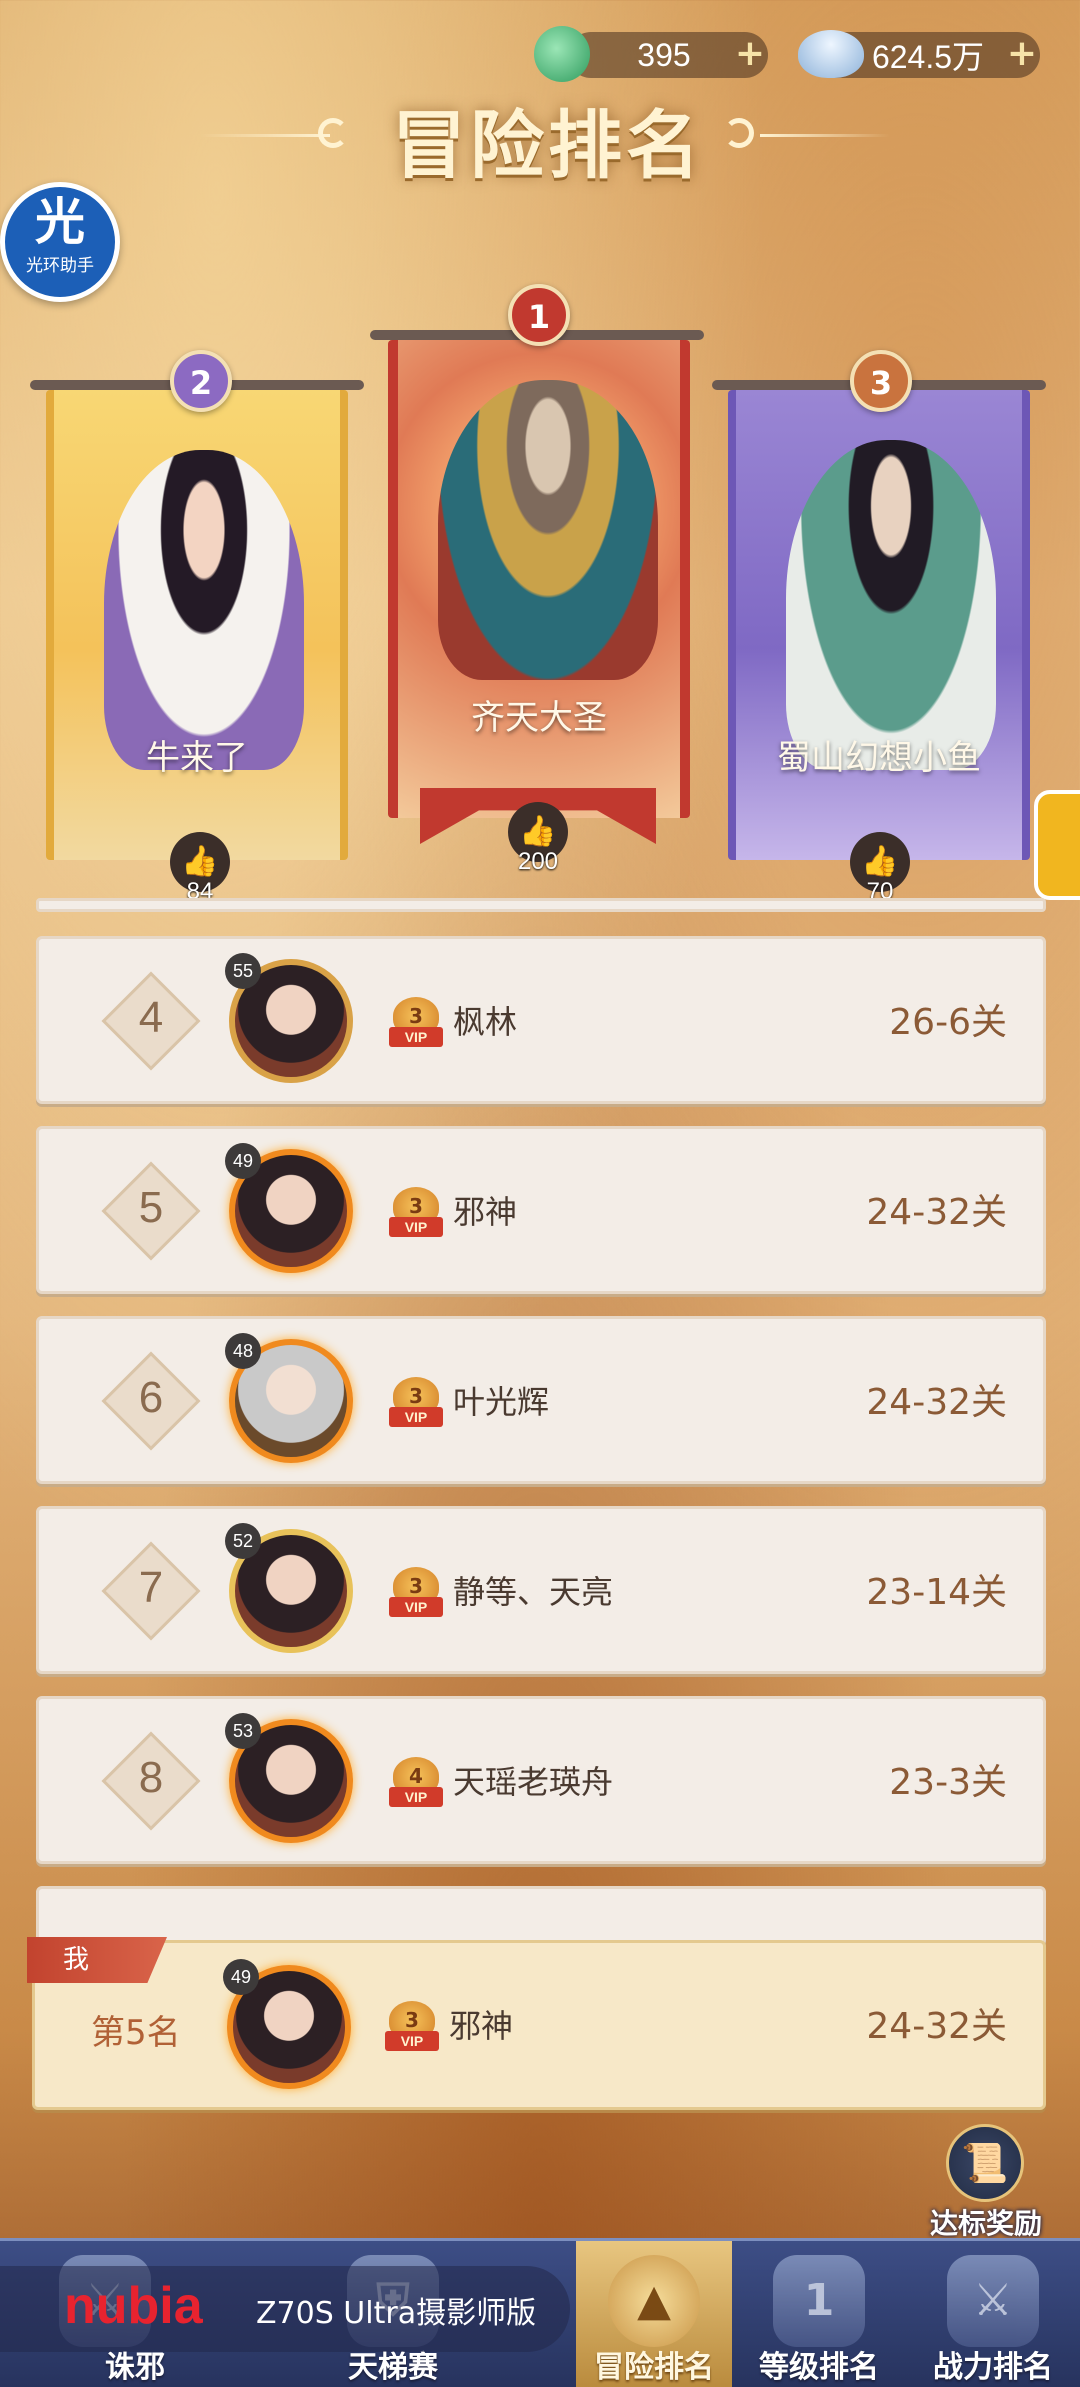 This screenshot has height=2387, width=1080. Describe the element at coordinates (541, 1020) in the screenshot. I see `rank-row-4: 4 55 3 VIP 枫林 26-6关` at that location.